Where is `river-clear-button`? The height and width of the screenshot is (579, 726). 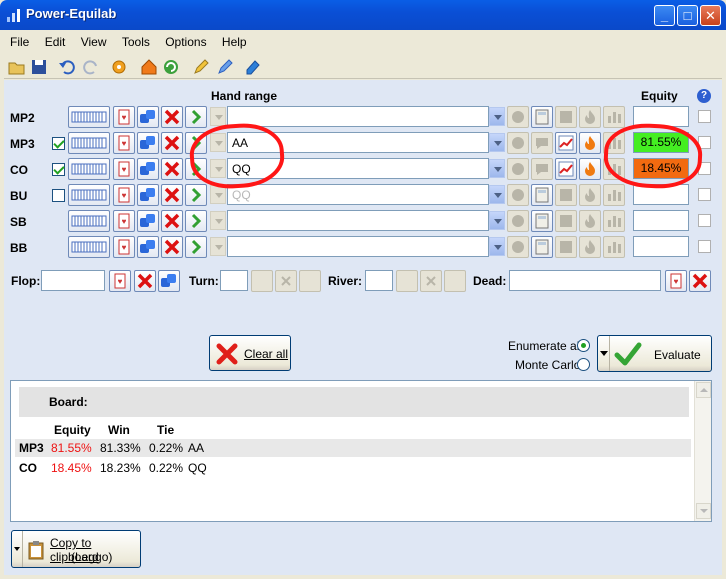 river-clear-button is located at coordinates (431, 281).